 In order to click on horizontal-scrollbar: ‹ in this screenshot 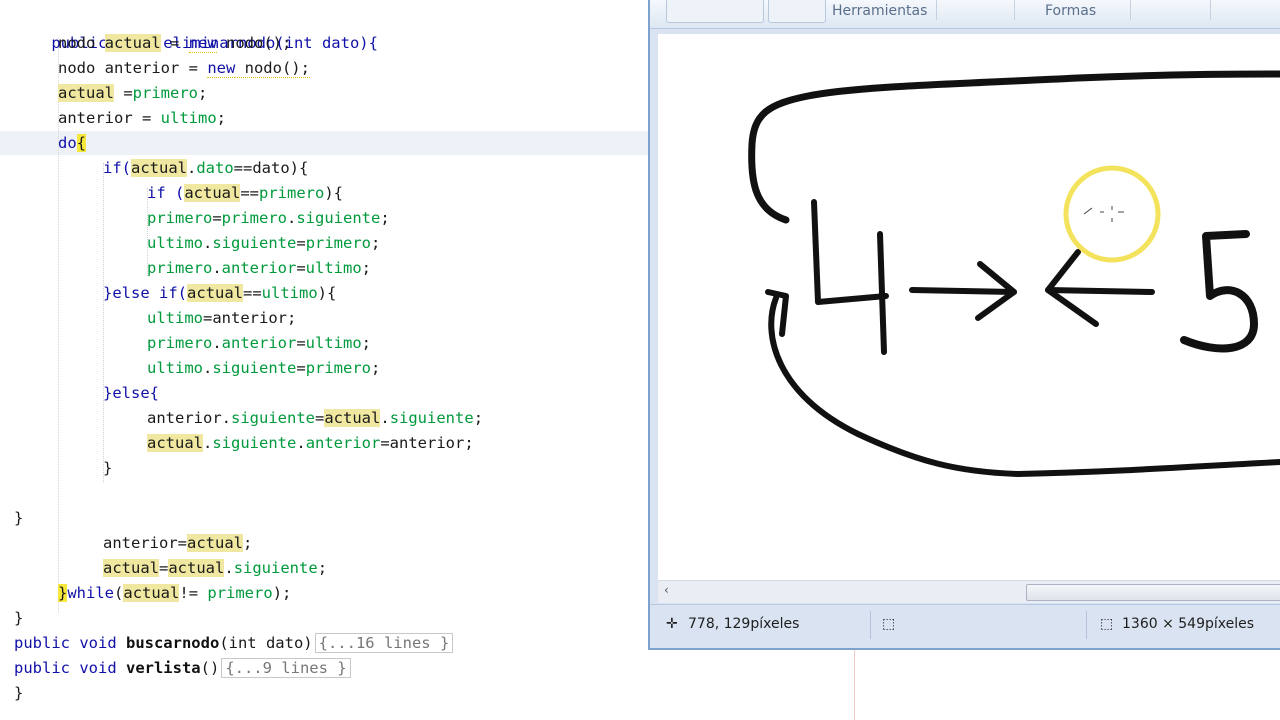, I will do `click(969, 591)`.